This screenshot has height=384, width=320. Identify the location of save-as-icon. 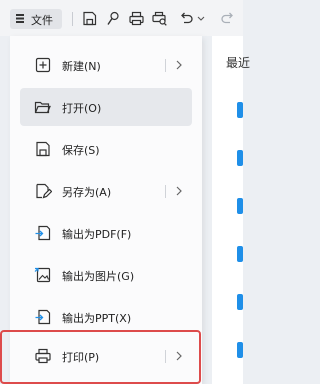
(44, 191).